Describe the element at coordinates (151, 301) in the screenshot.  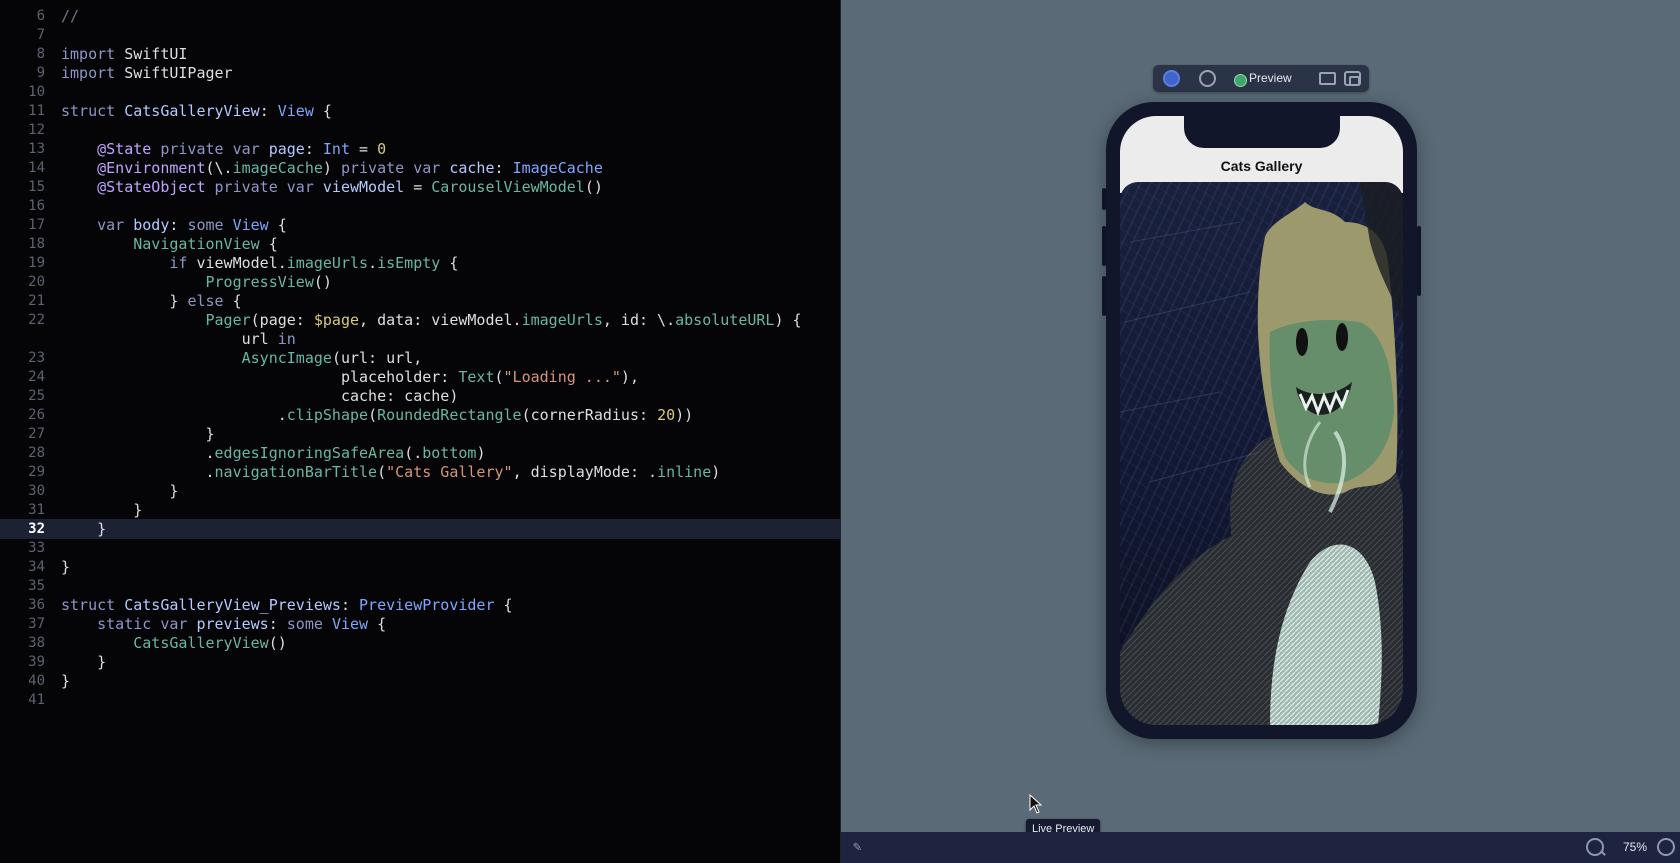
I see `code-text: } else {` at that location.